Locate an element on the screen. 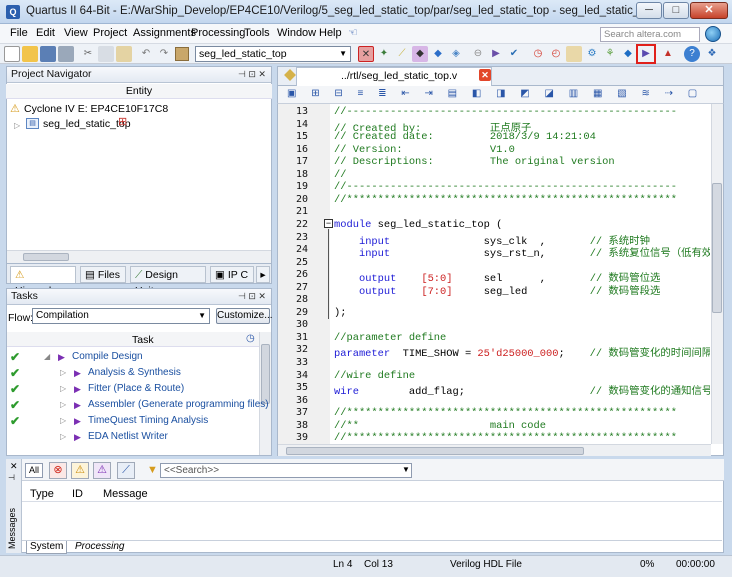 Image resolution: width=732 pixels, height=577 pixels. help-pointer-icon: ☜ is located at coordinates (353, 32).